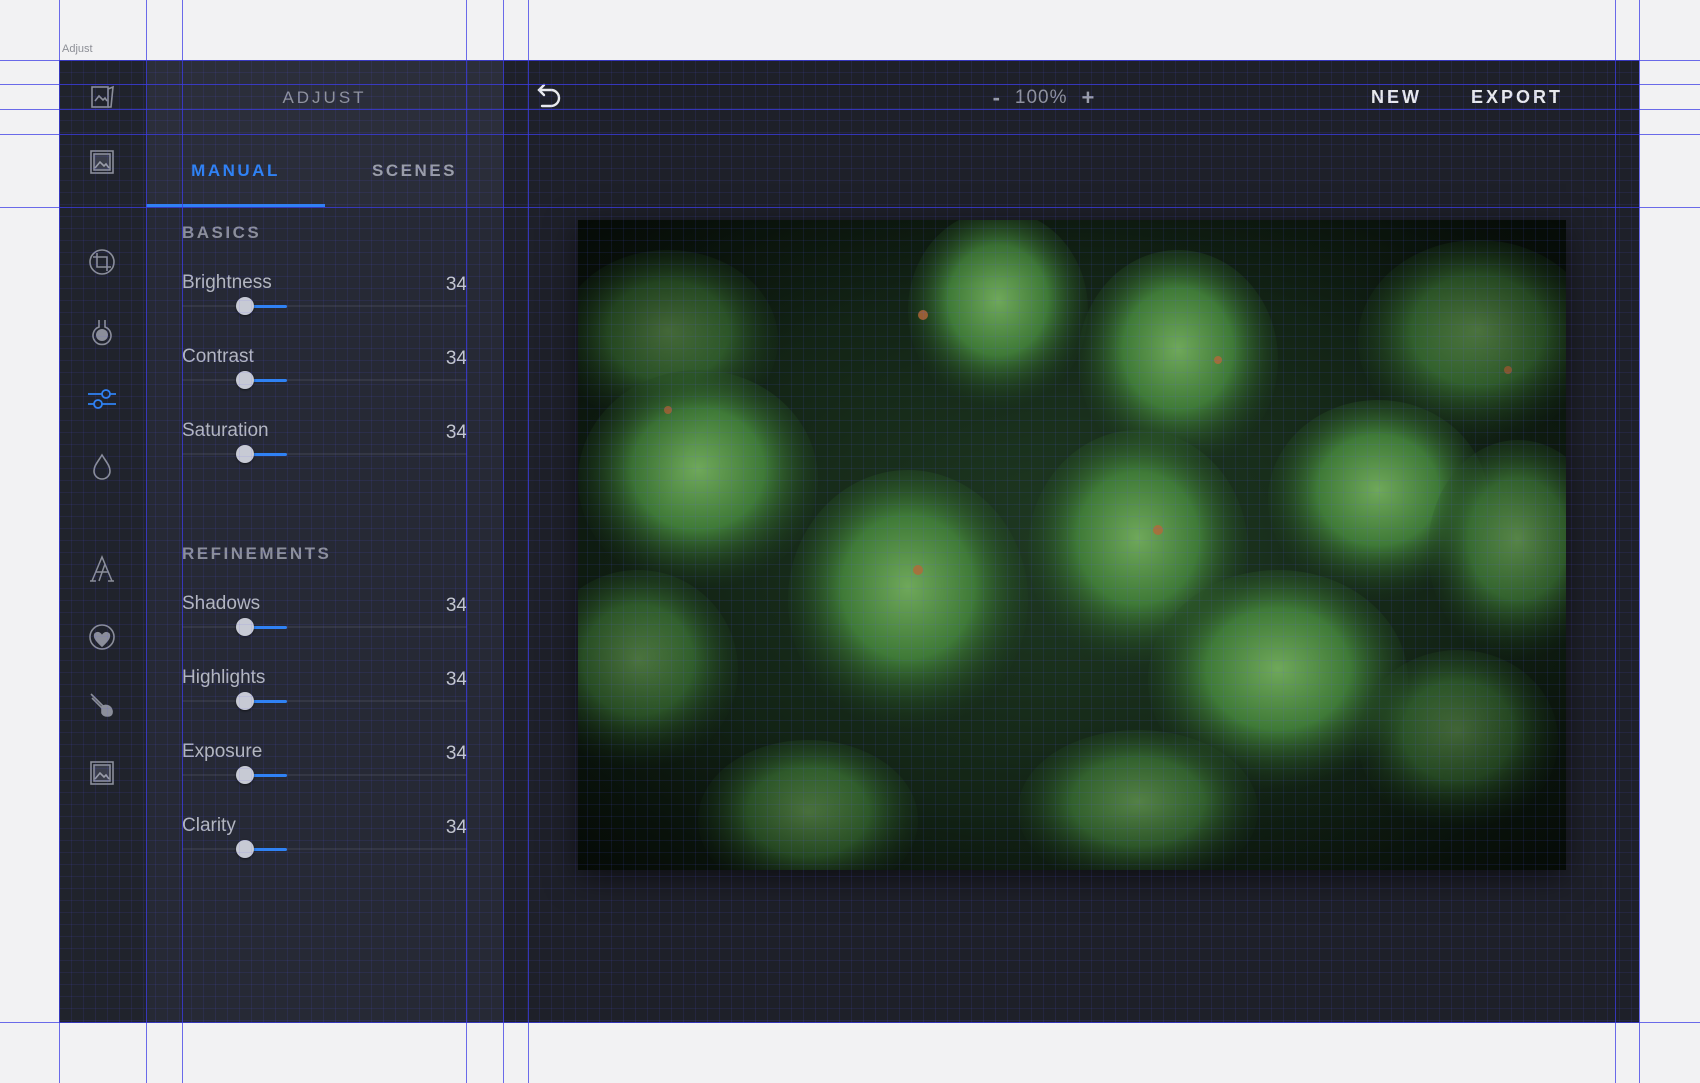 The height and width of the screenshot is (1083, 1700). What do you see at coordinates (245, 775) in the screenshot?
I see `exposure-slider-thumb` at bounding box center [245, 775].